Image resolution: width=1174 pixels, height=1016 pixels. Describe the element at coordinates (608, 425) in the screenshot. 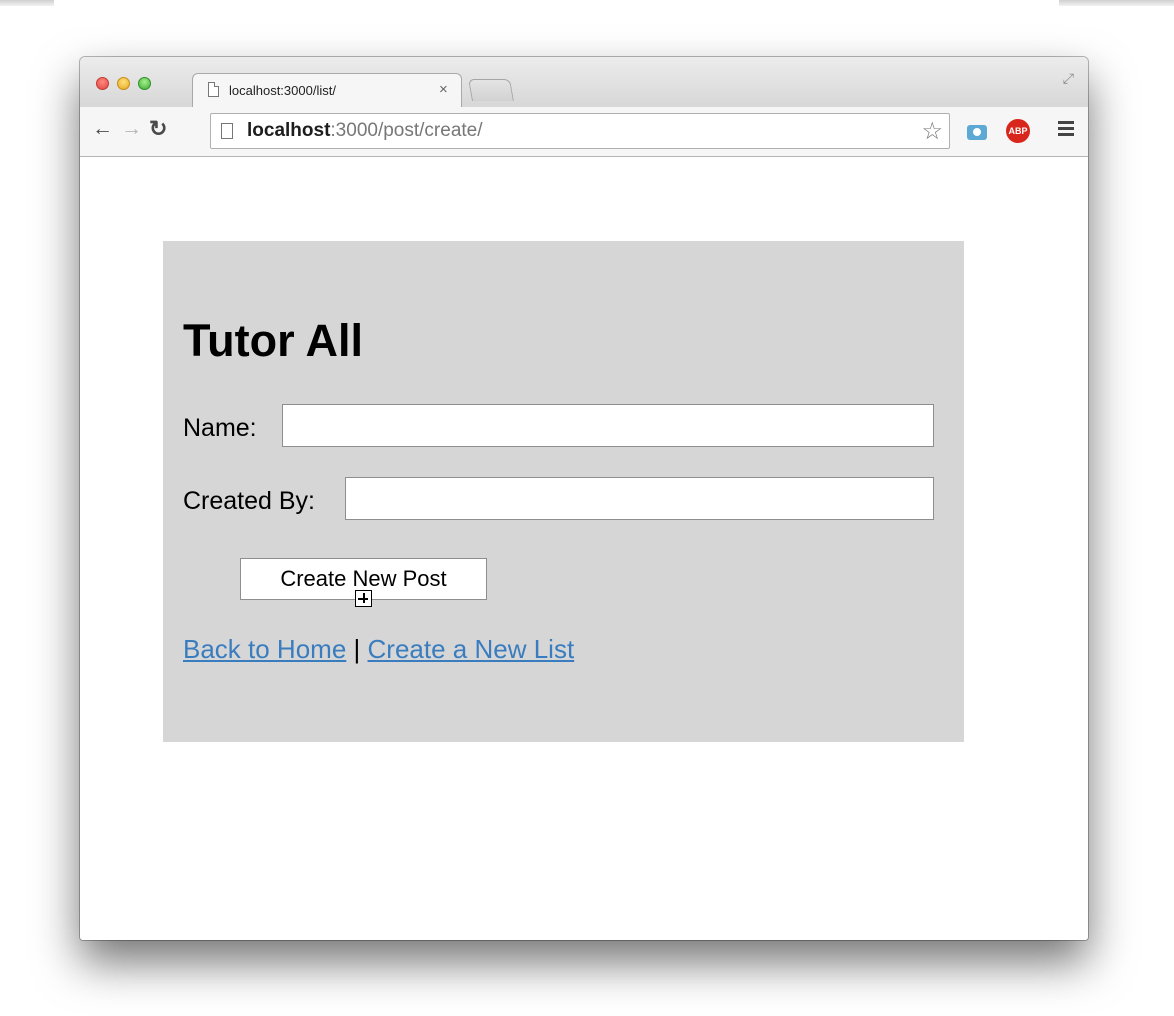

I see `name-field` at that location.